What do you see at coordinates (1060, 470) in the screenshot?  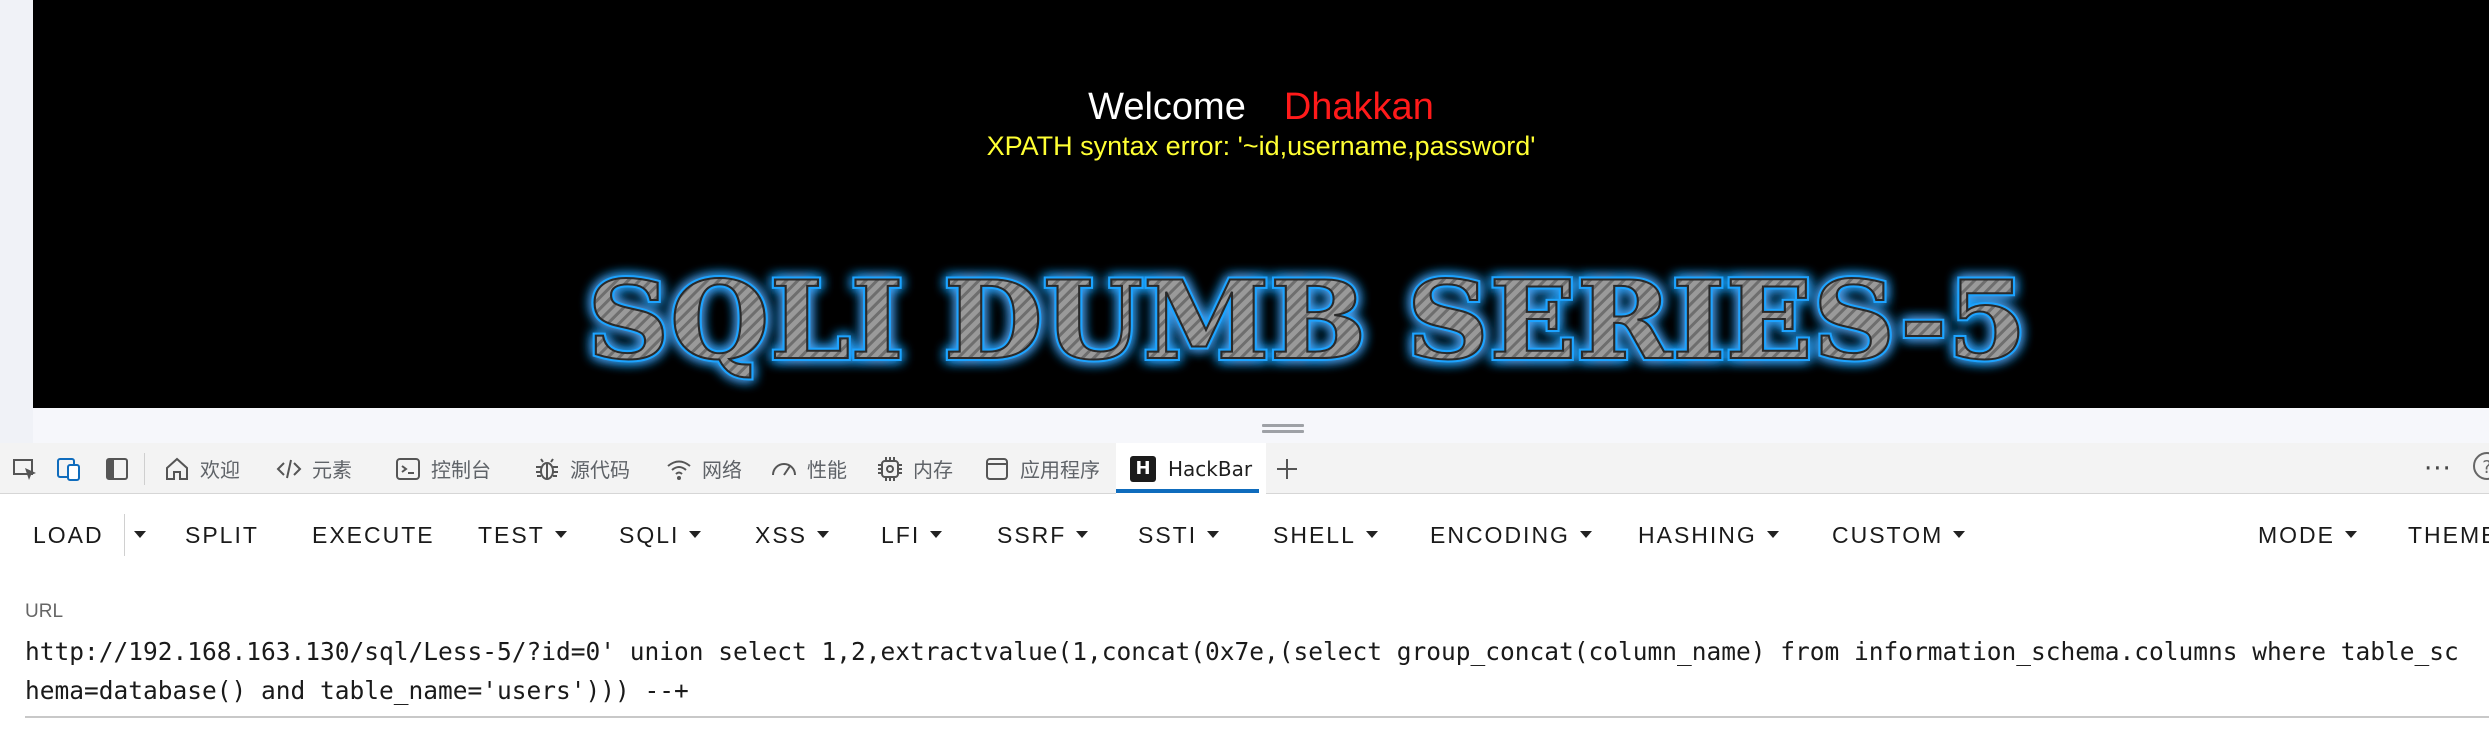 I see `tab-label: 应用程序` at bounding box center [1060, 470].